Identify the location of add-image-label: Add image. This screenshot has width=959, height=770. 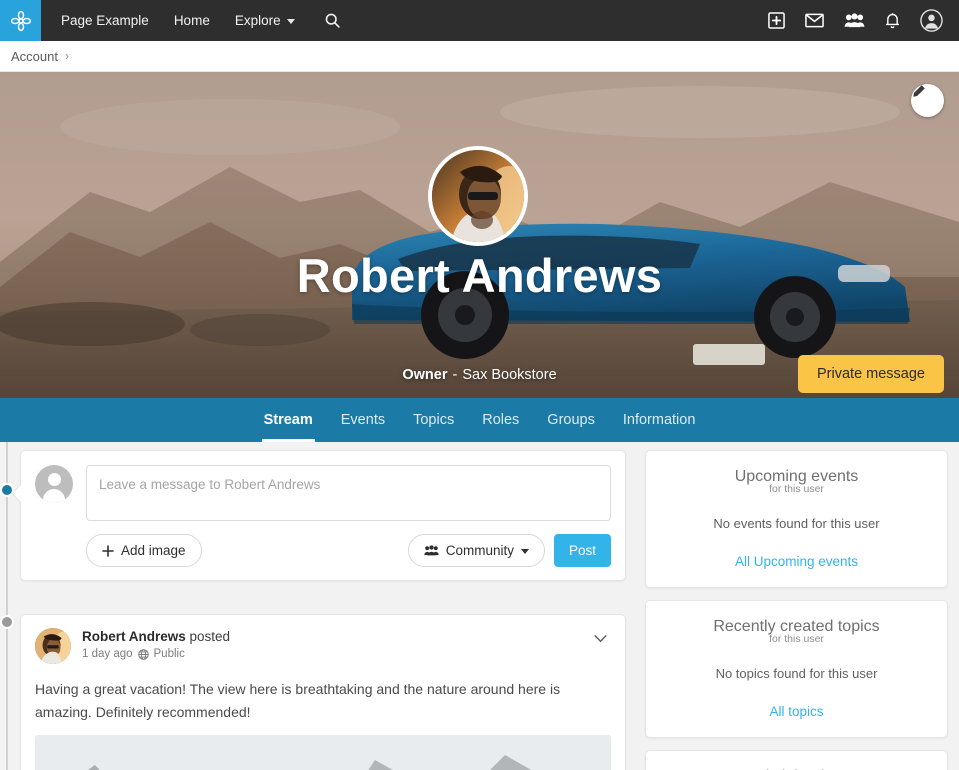
(153, 550).